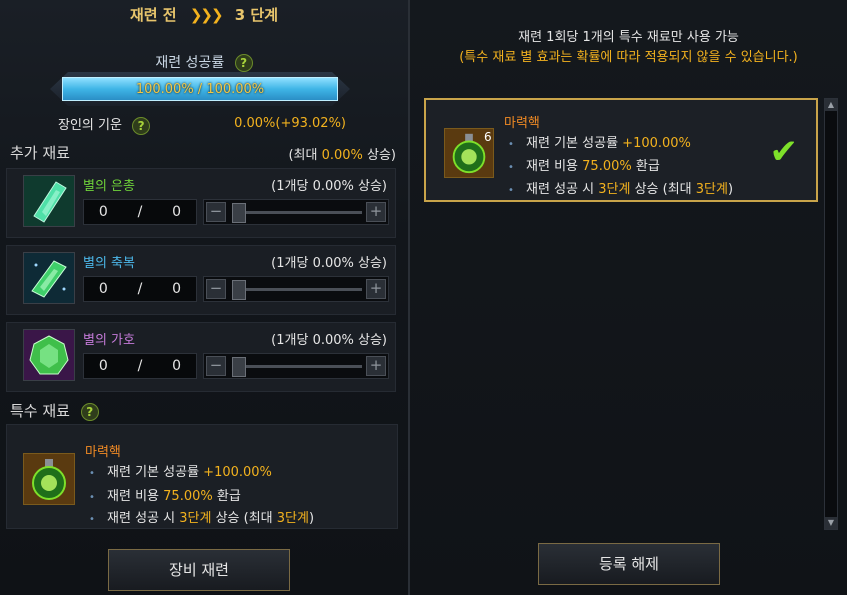 The width and height of the screenshot is (847, 595). Describe the element at coordinates (199, 570) in the screenshot. I see `equip-refine-button: 장비 재련` at that location.